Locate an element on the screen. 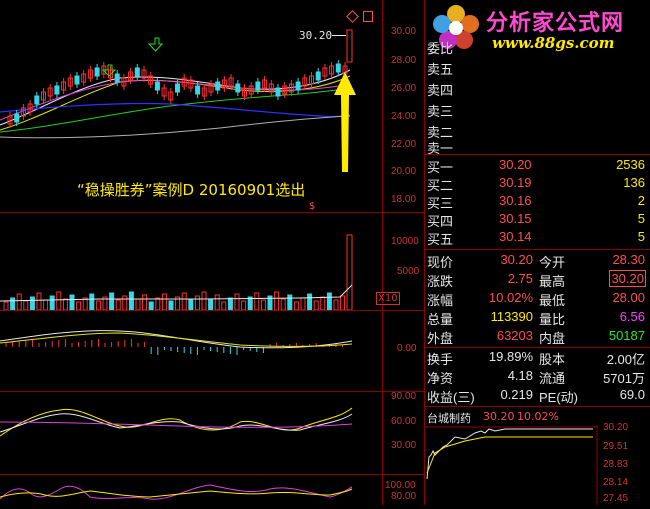 This screenshot has width=650, height=509. quote-value: 50187 is located at coordinates (626, 335).